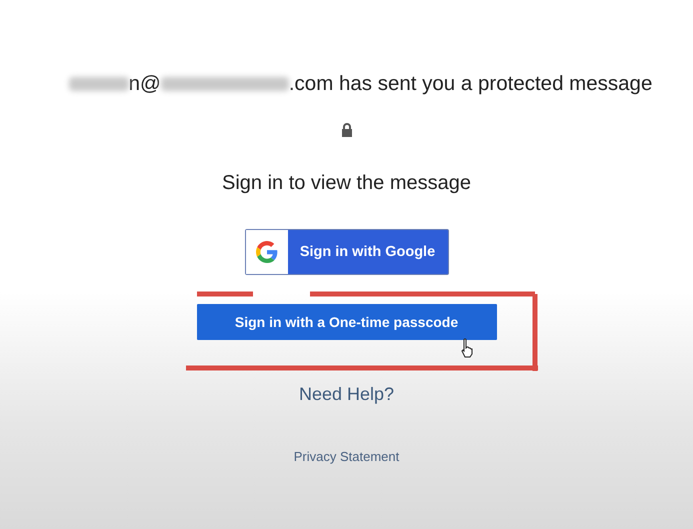 Image resolution: width=693 pixels, height=529 pixels. I want to click on redacted-text, so click(98, 84).